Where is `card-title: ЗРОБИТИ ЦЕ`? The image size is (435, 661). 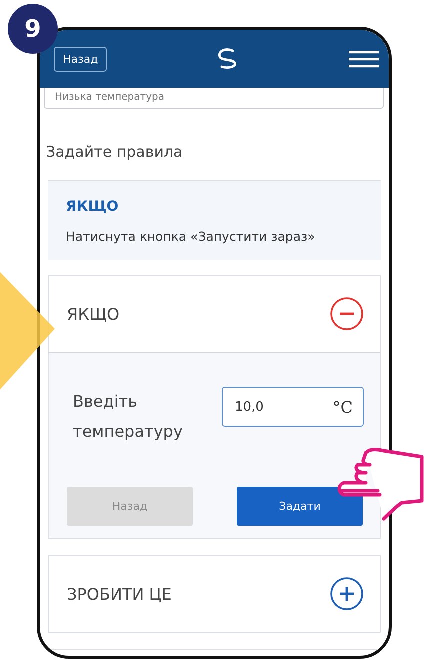
card-title: ЗРОБИТИ ЦЕ is located at coordinates (119, 594).